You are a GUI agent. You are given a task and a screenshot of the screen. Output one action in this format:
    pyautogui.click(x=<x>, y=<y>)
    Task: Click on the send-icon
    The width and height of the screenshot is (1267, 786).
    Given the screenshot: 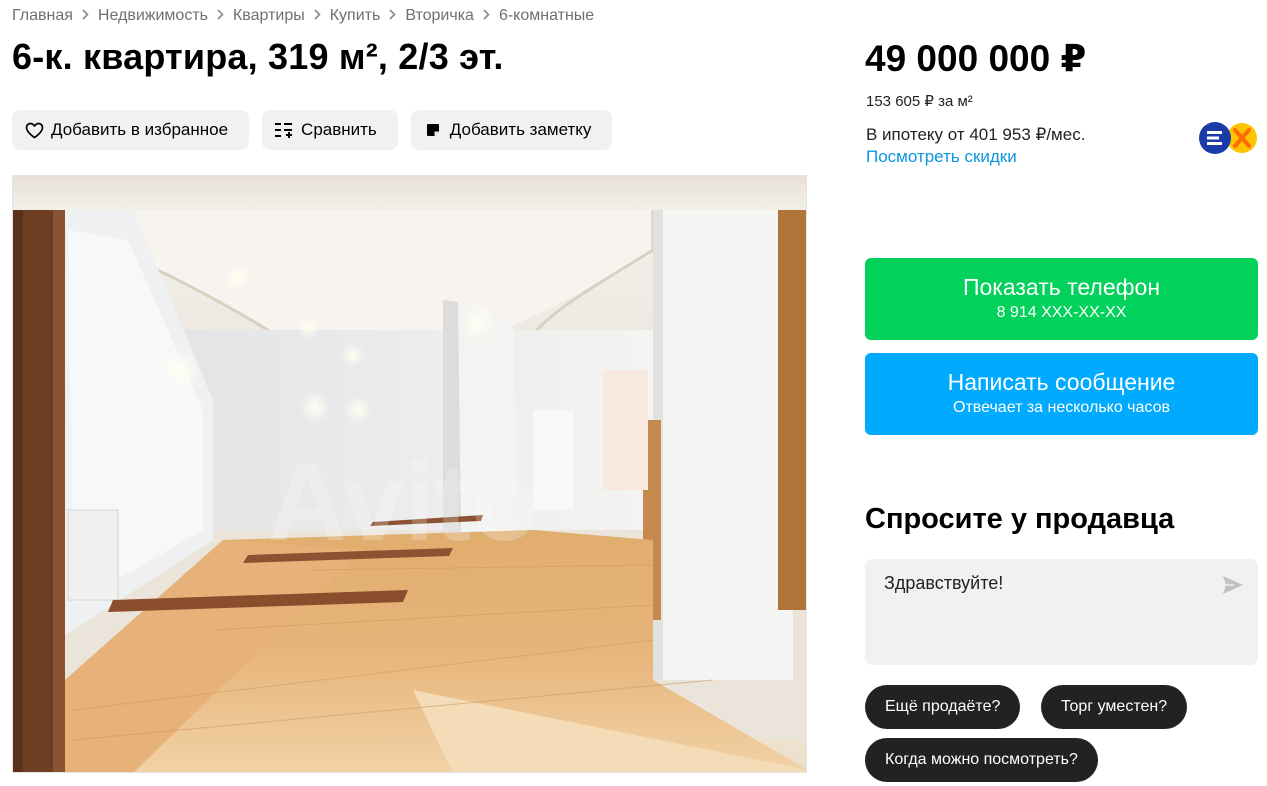 What is the action you would take?
    pyautogui.click(x=1233, y=585)
    